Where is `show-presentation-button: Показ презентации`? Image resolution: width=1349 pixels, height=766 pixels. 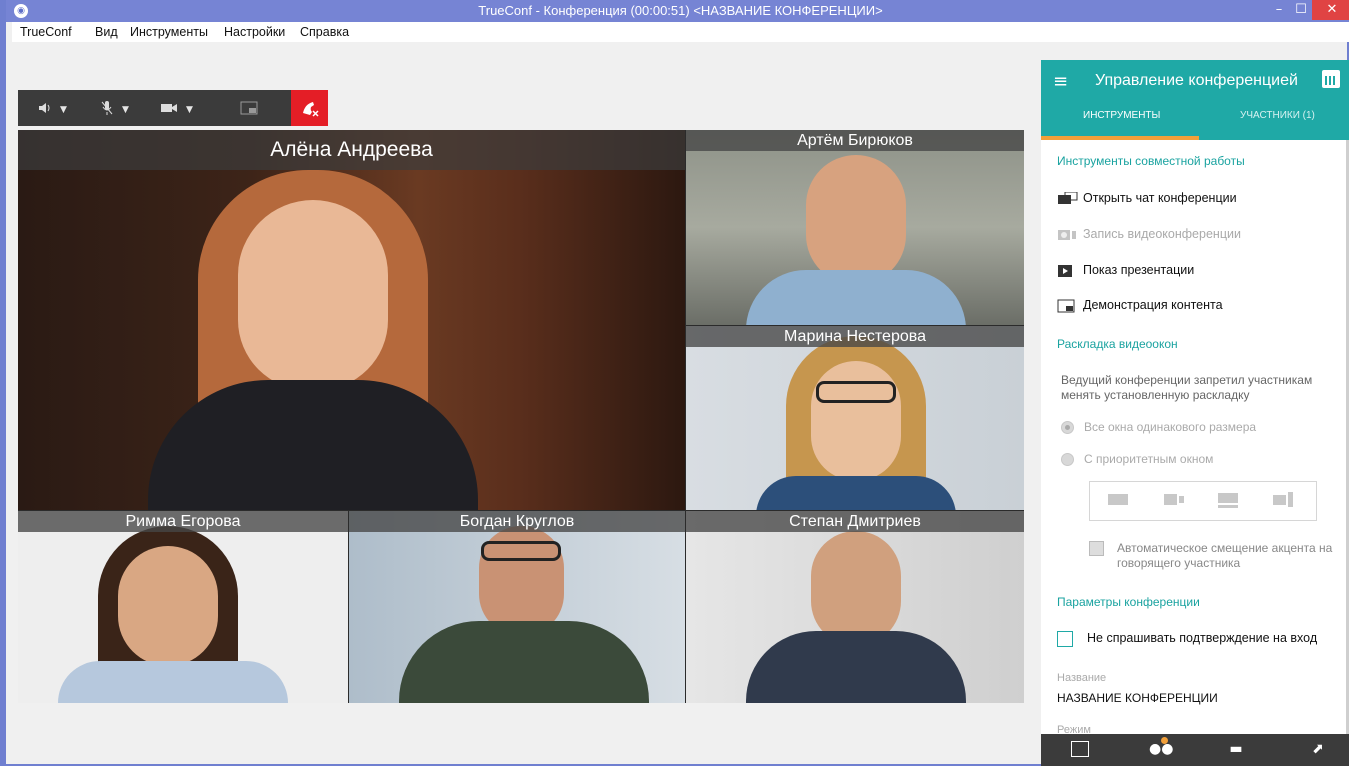 show-presentation-button: Показ презентации is located at coordinates (1125, 272).